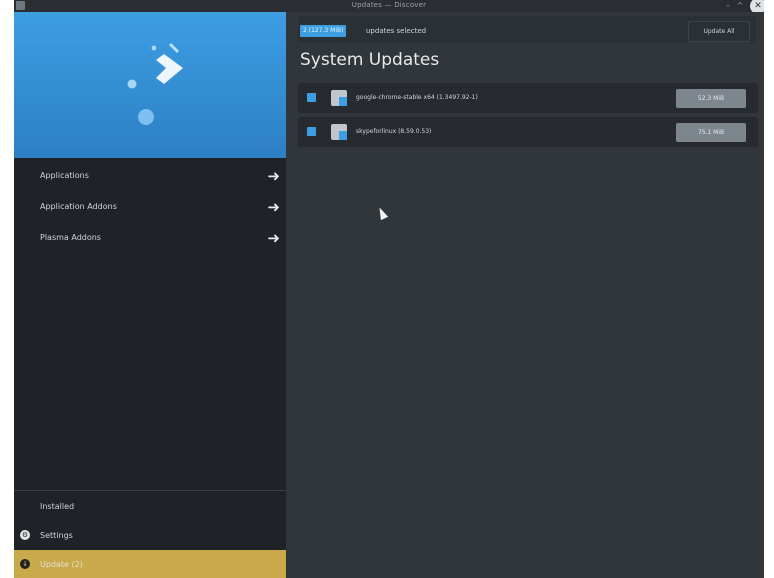 The width and height of the screenshot is (774, 578). I want to click on nav-item-application-addons: Application Addons ➜, so click(150, 208).